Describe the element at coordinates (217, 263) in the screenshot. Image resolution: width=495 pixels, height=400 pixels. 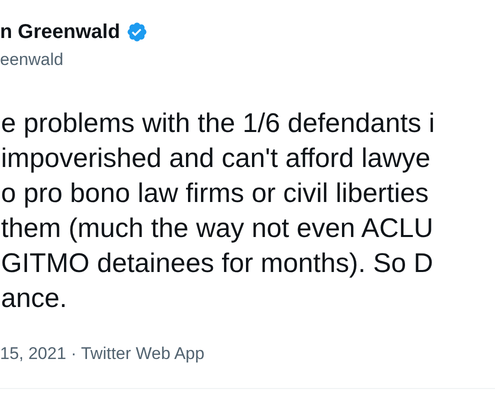
I see `tweet-text-line: GITMO detainees for months). So D` at that location.